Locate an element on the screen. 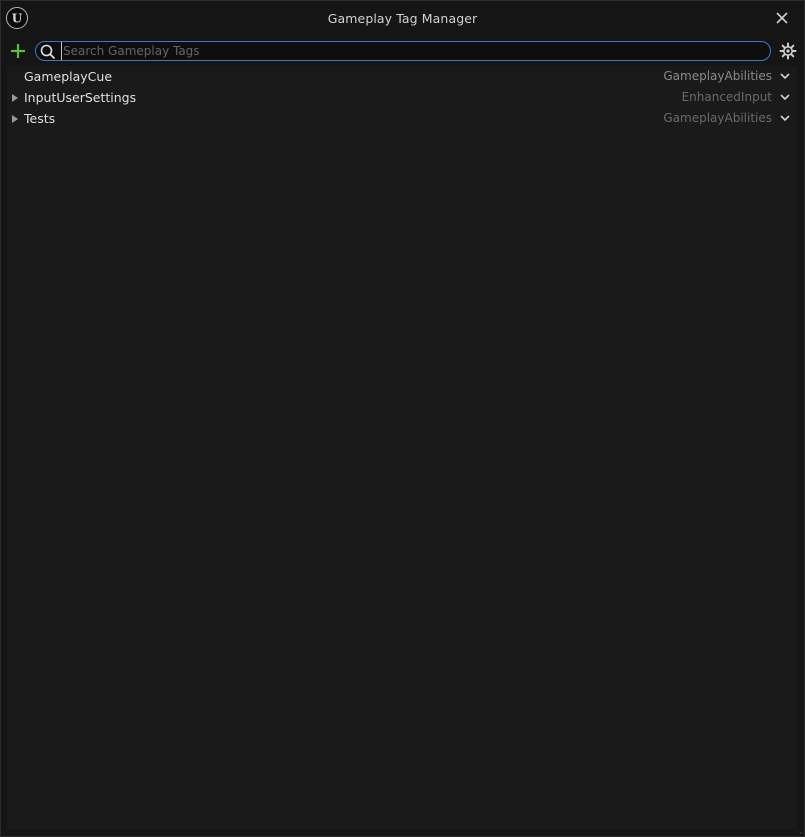  tag-row-gameplaycue: GameplayCue GameplayAbilities is located at coordinates (402, 76).